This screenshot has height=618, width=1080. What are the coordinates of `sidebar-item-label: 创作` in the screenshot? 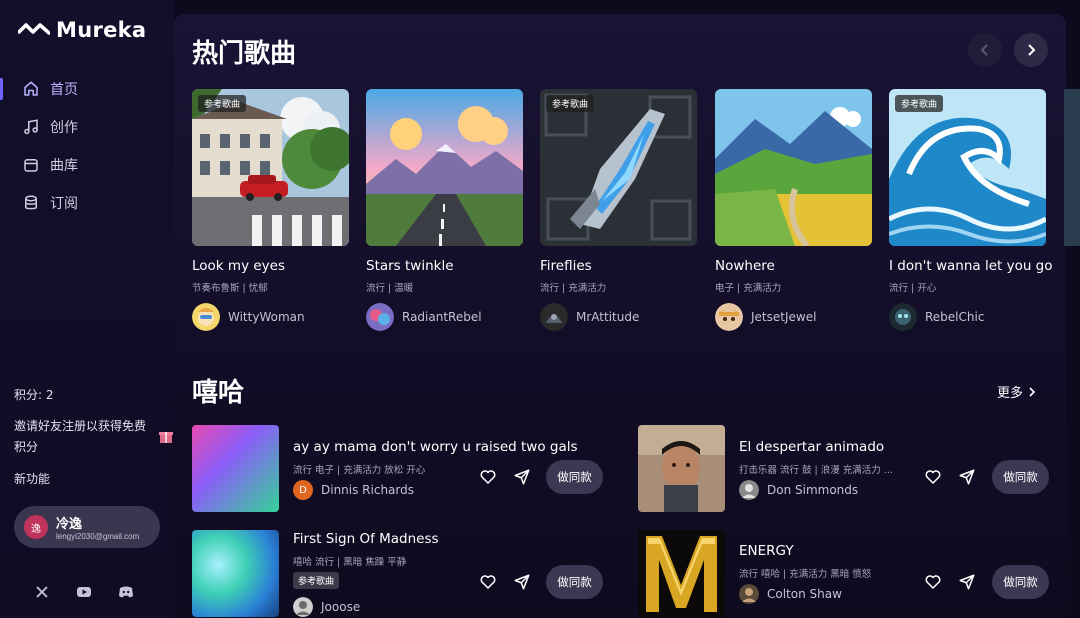 It's located at (64, 128).